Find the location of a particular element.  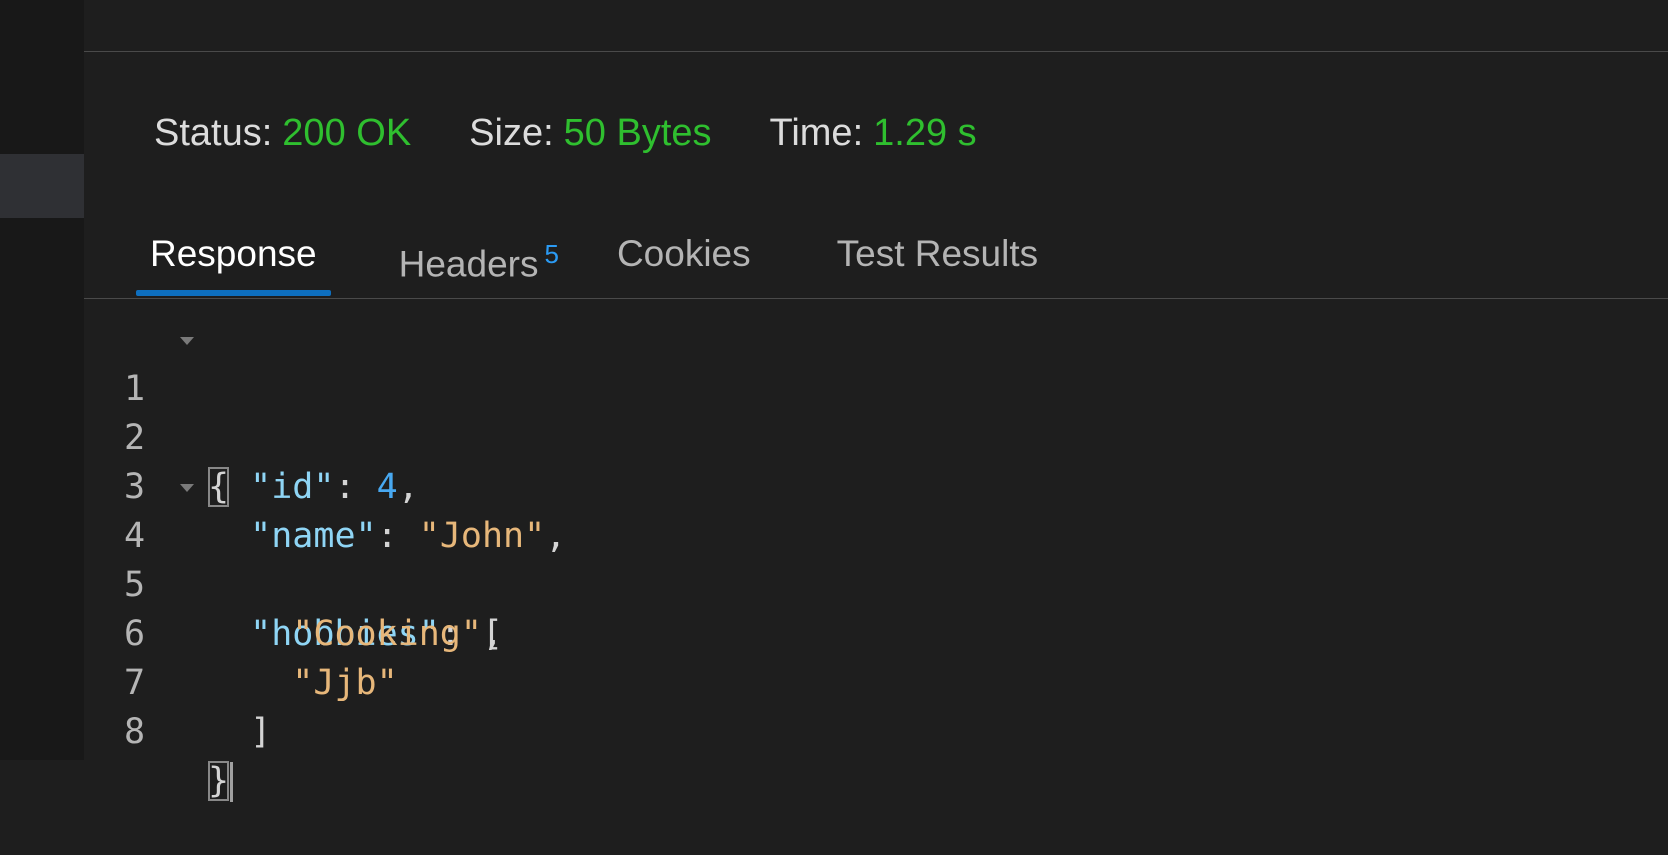

tab-cookies-label: Cookies is located at coordinates (683, 253).